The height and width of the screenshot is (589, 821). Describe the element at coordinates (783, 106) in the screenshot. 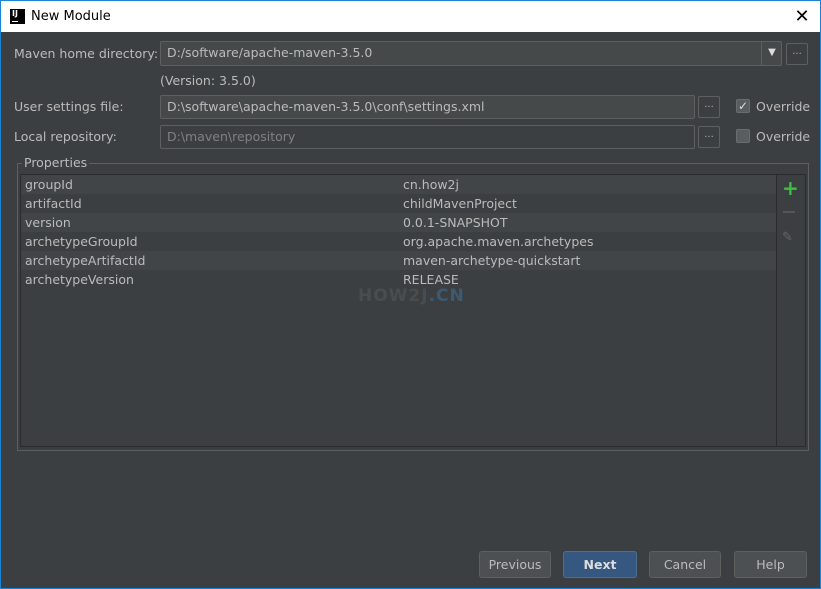

I see `user-settings-override-label: Override` at that location.